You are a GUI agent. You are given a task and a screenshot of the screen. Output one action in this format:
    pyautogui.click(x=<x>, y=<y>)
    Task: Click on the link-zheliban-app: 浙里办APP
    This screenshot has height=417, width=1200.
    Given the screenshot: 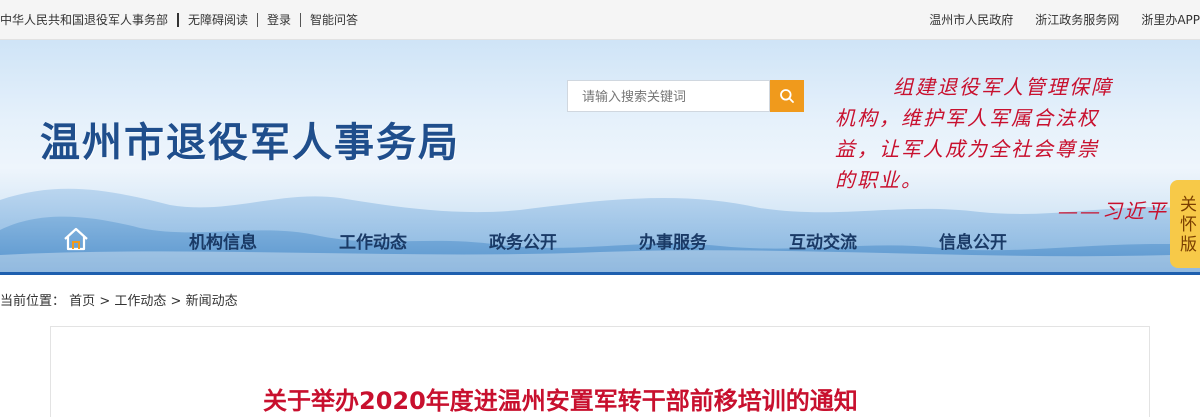 What is the action you would take?
    pyautogui.click(x=1170, y=19)
    